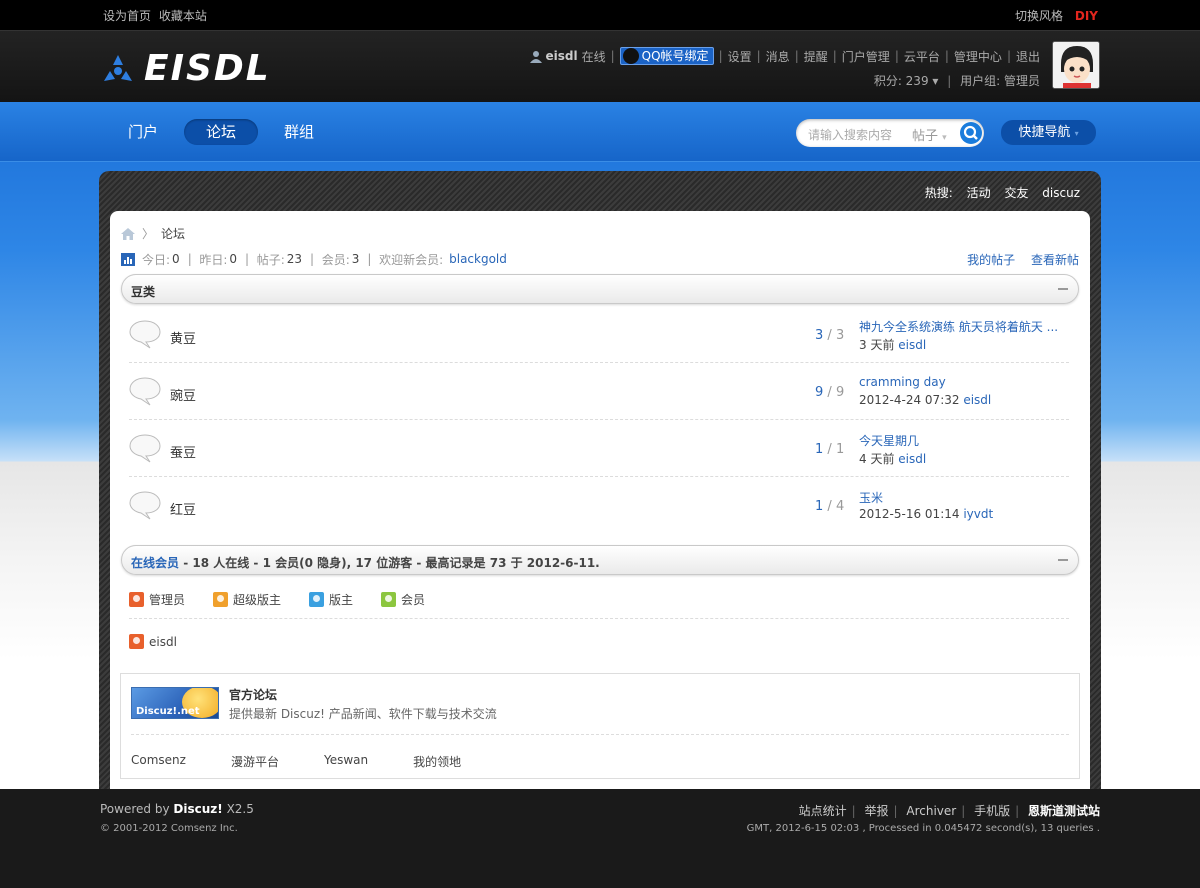 The image size is (1200, 888). What do you see at coordinates (877, 345) in the screenshot?
I see `last-post-time: 3 天前` at bounding box center [877, 345].